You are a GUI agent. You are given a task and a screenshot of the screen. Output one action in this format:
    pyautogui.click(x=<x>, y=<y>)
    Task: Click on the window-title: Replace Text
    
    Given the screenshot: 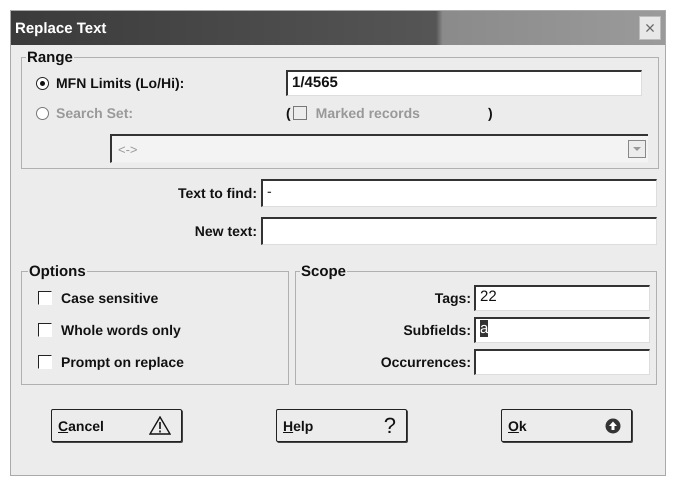 What is the action you would take?
    pyautogui.click(x=60, y=28)
    